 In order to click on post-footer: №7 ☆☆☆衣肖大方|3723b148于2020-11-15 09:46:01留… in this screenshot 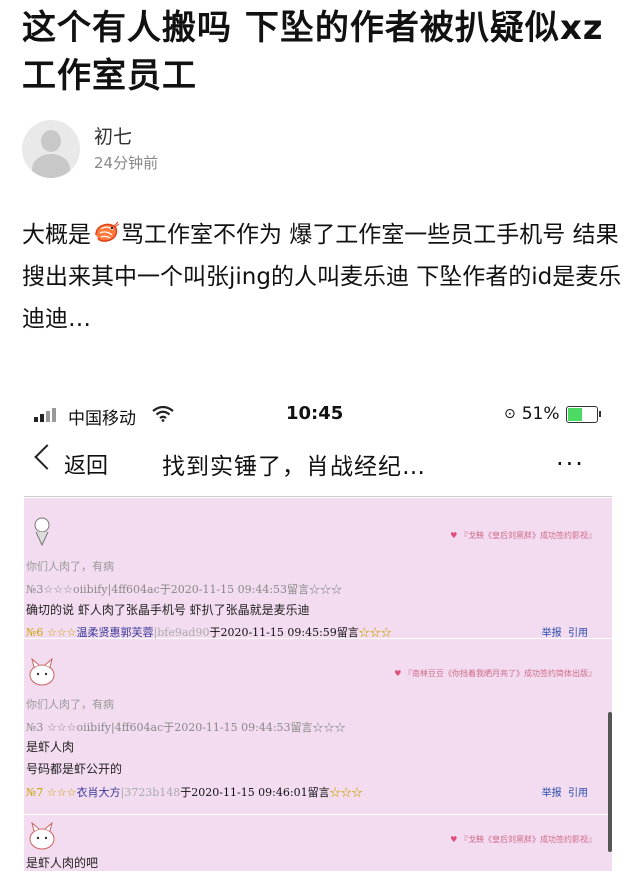, I will do `click(194, 792)`.